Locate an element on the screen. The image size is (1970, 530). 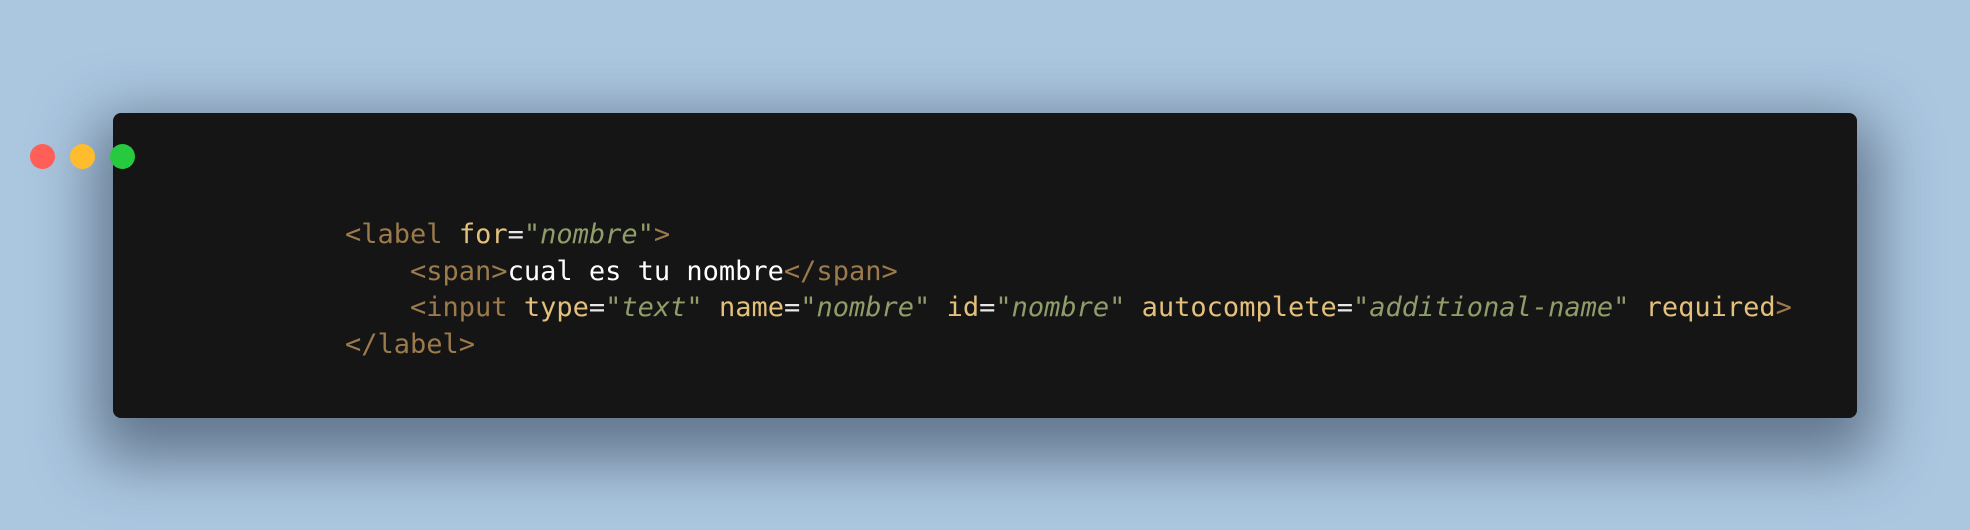
code-line-2: <span>cual es tu nombre</span> is located at coordinates (621, 271).